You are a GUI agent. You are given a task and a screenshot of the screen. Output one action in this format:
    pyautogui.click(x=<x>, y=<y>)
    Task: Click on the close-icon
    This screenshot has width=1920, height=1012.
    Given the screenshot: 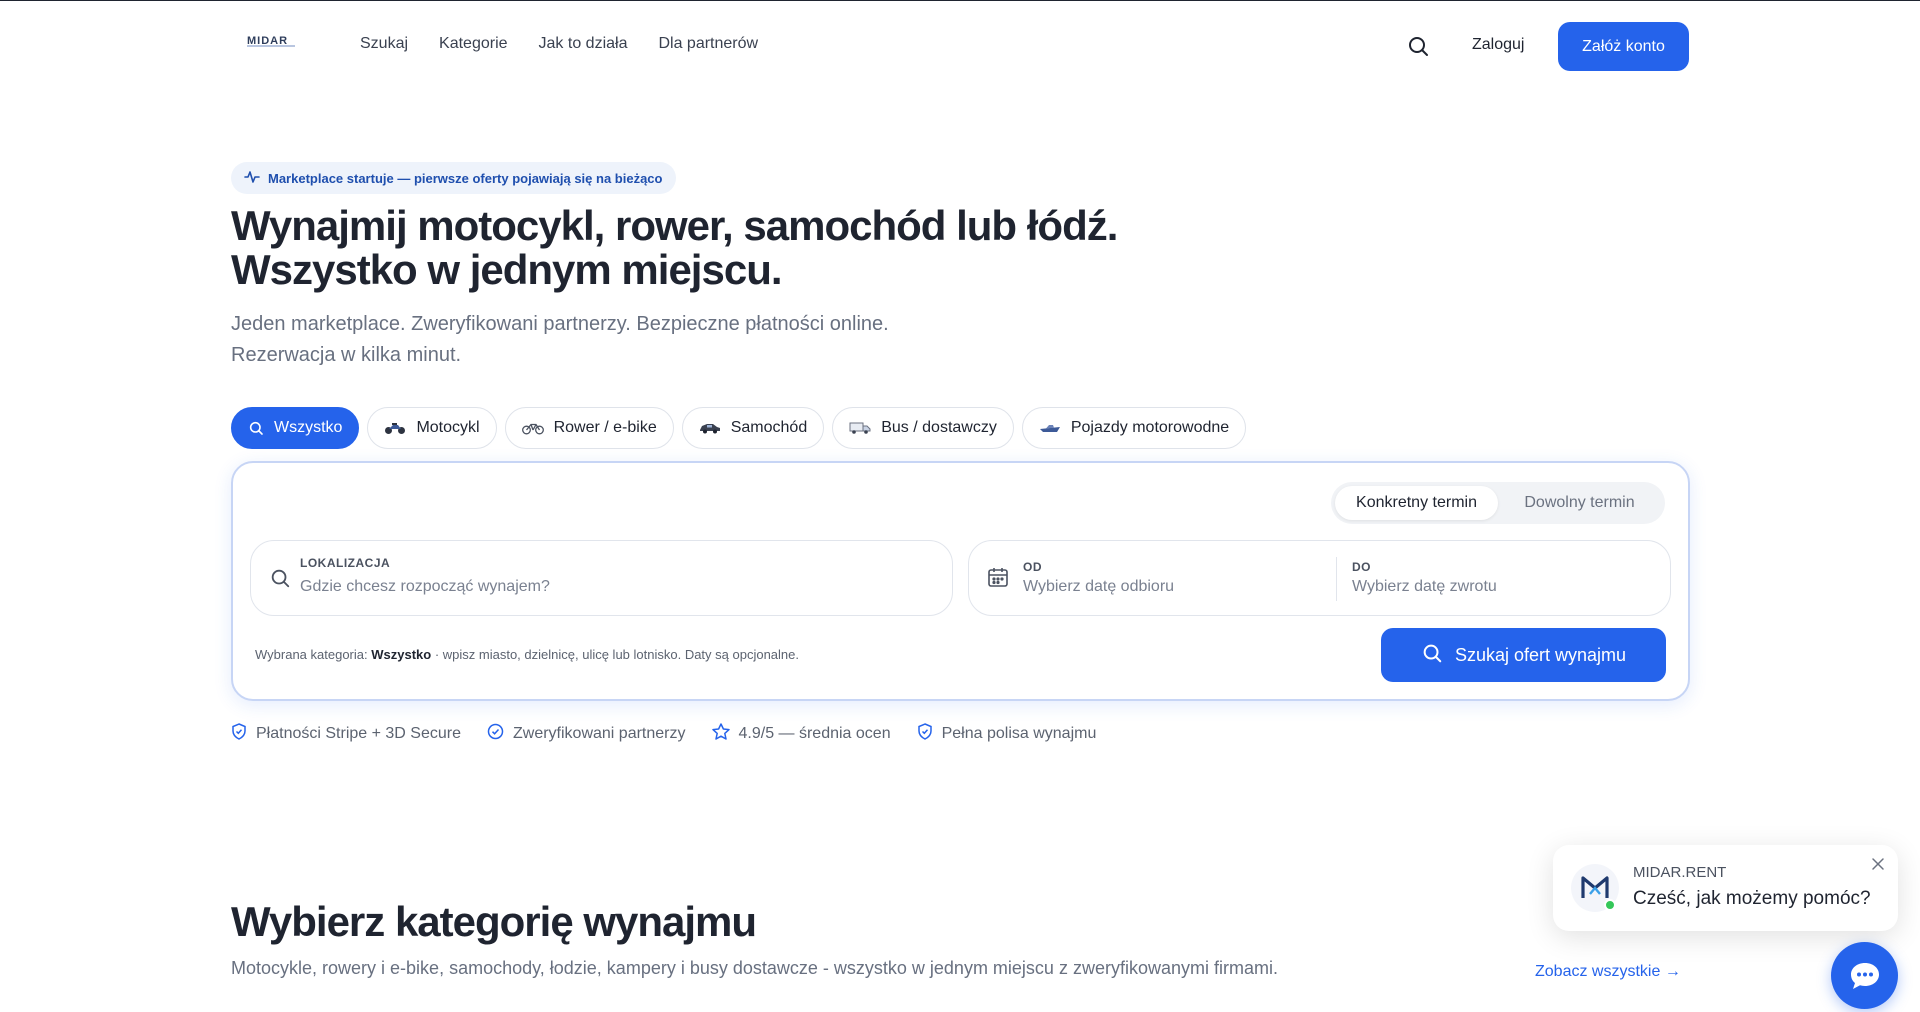 What is the action you would take?
    pyautogui.click(x=1878, y=864)
    